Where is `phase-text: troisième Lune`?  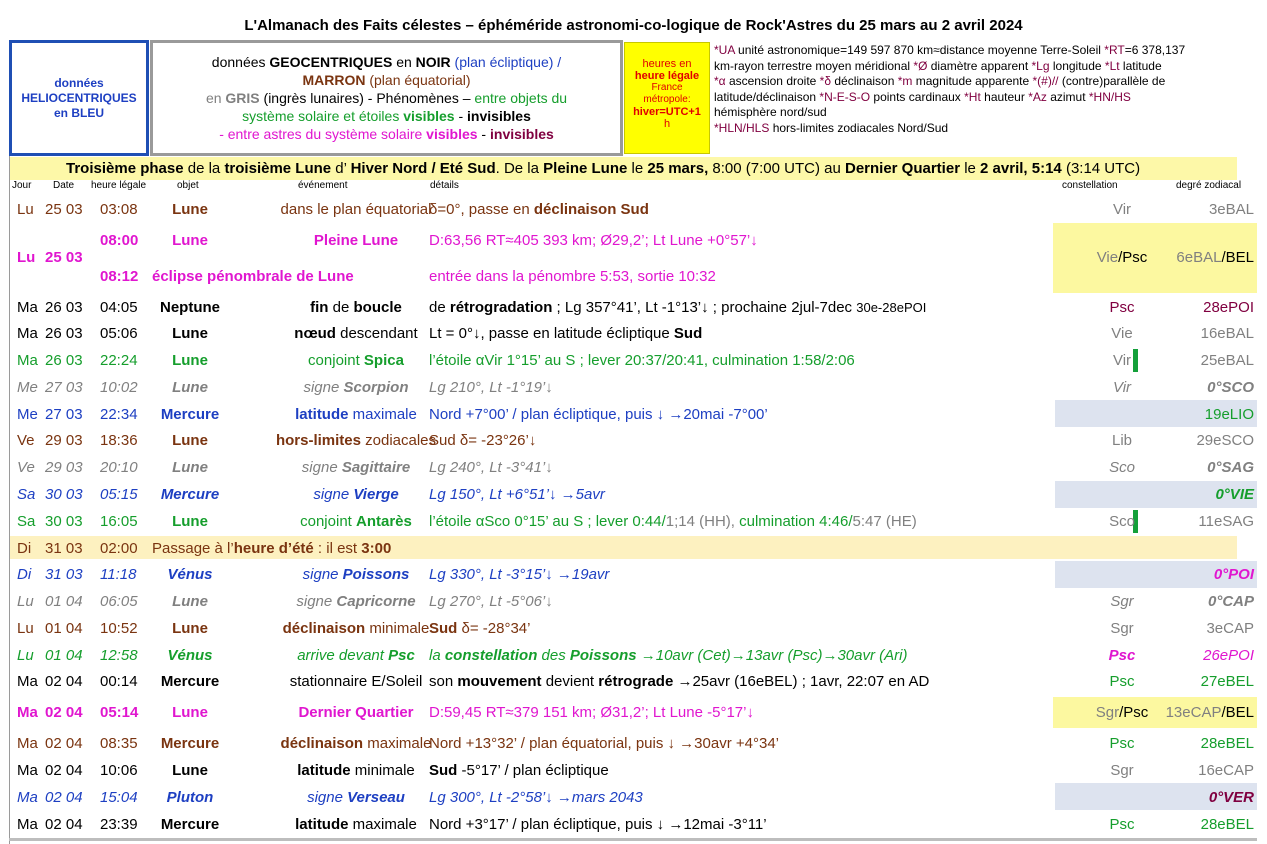 phase-text: troisième Lune is located at coordinates (278, 168).